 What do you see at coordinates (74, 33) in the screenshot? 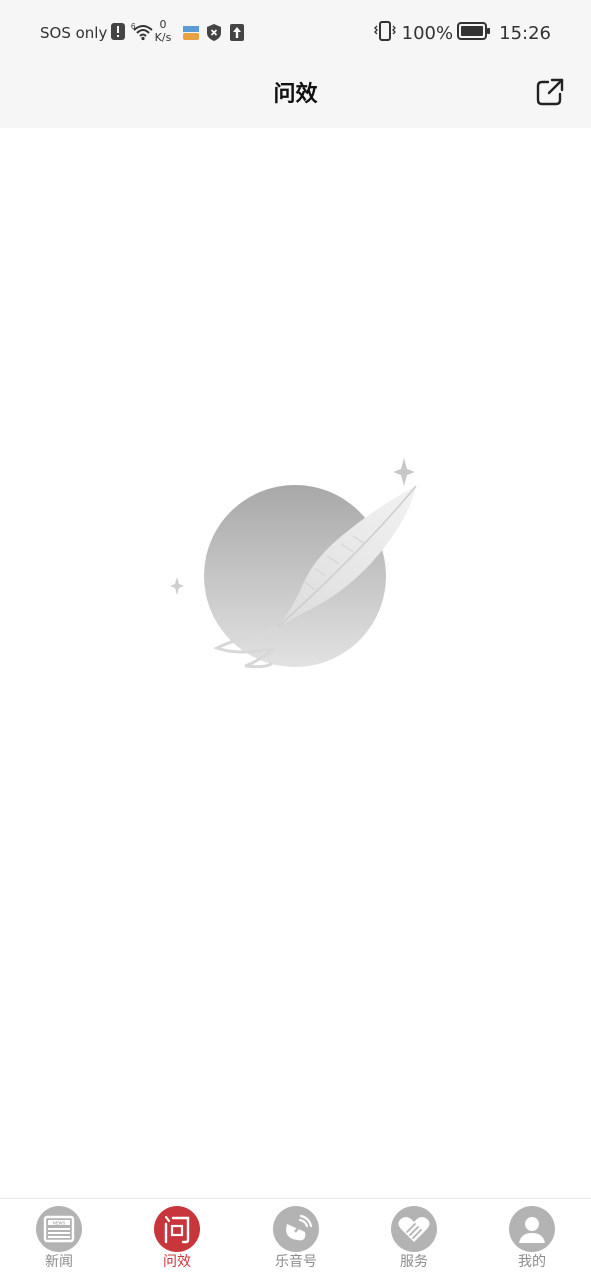
I see `carrier-text: SOS only` at bounding box center [74, 33].